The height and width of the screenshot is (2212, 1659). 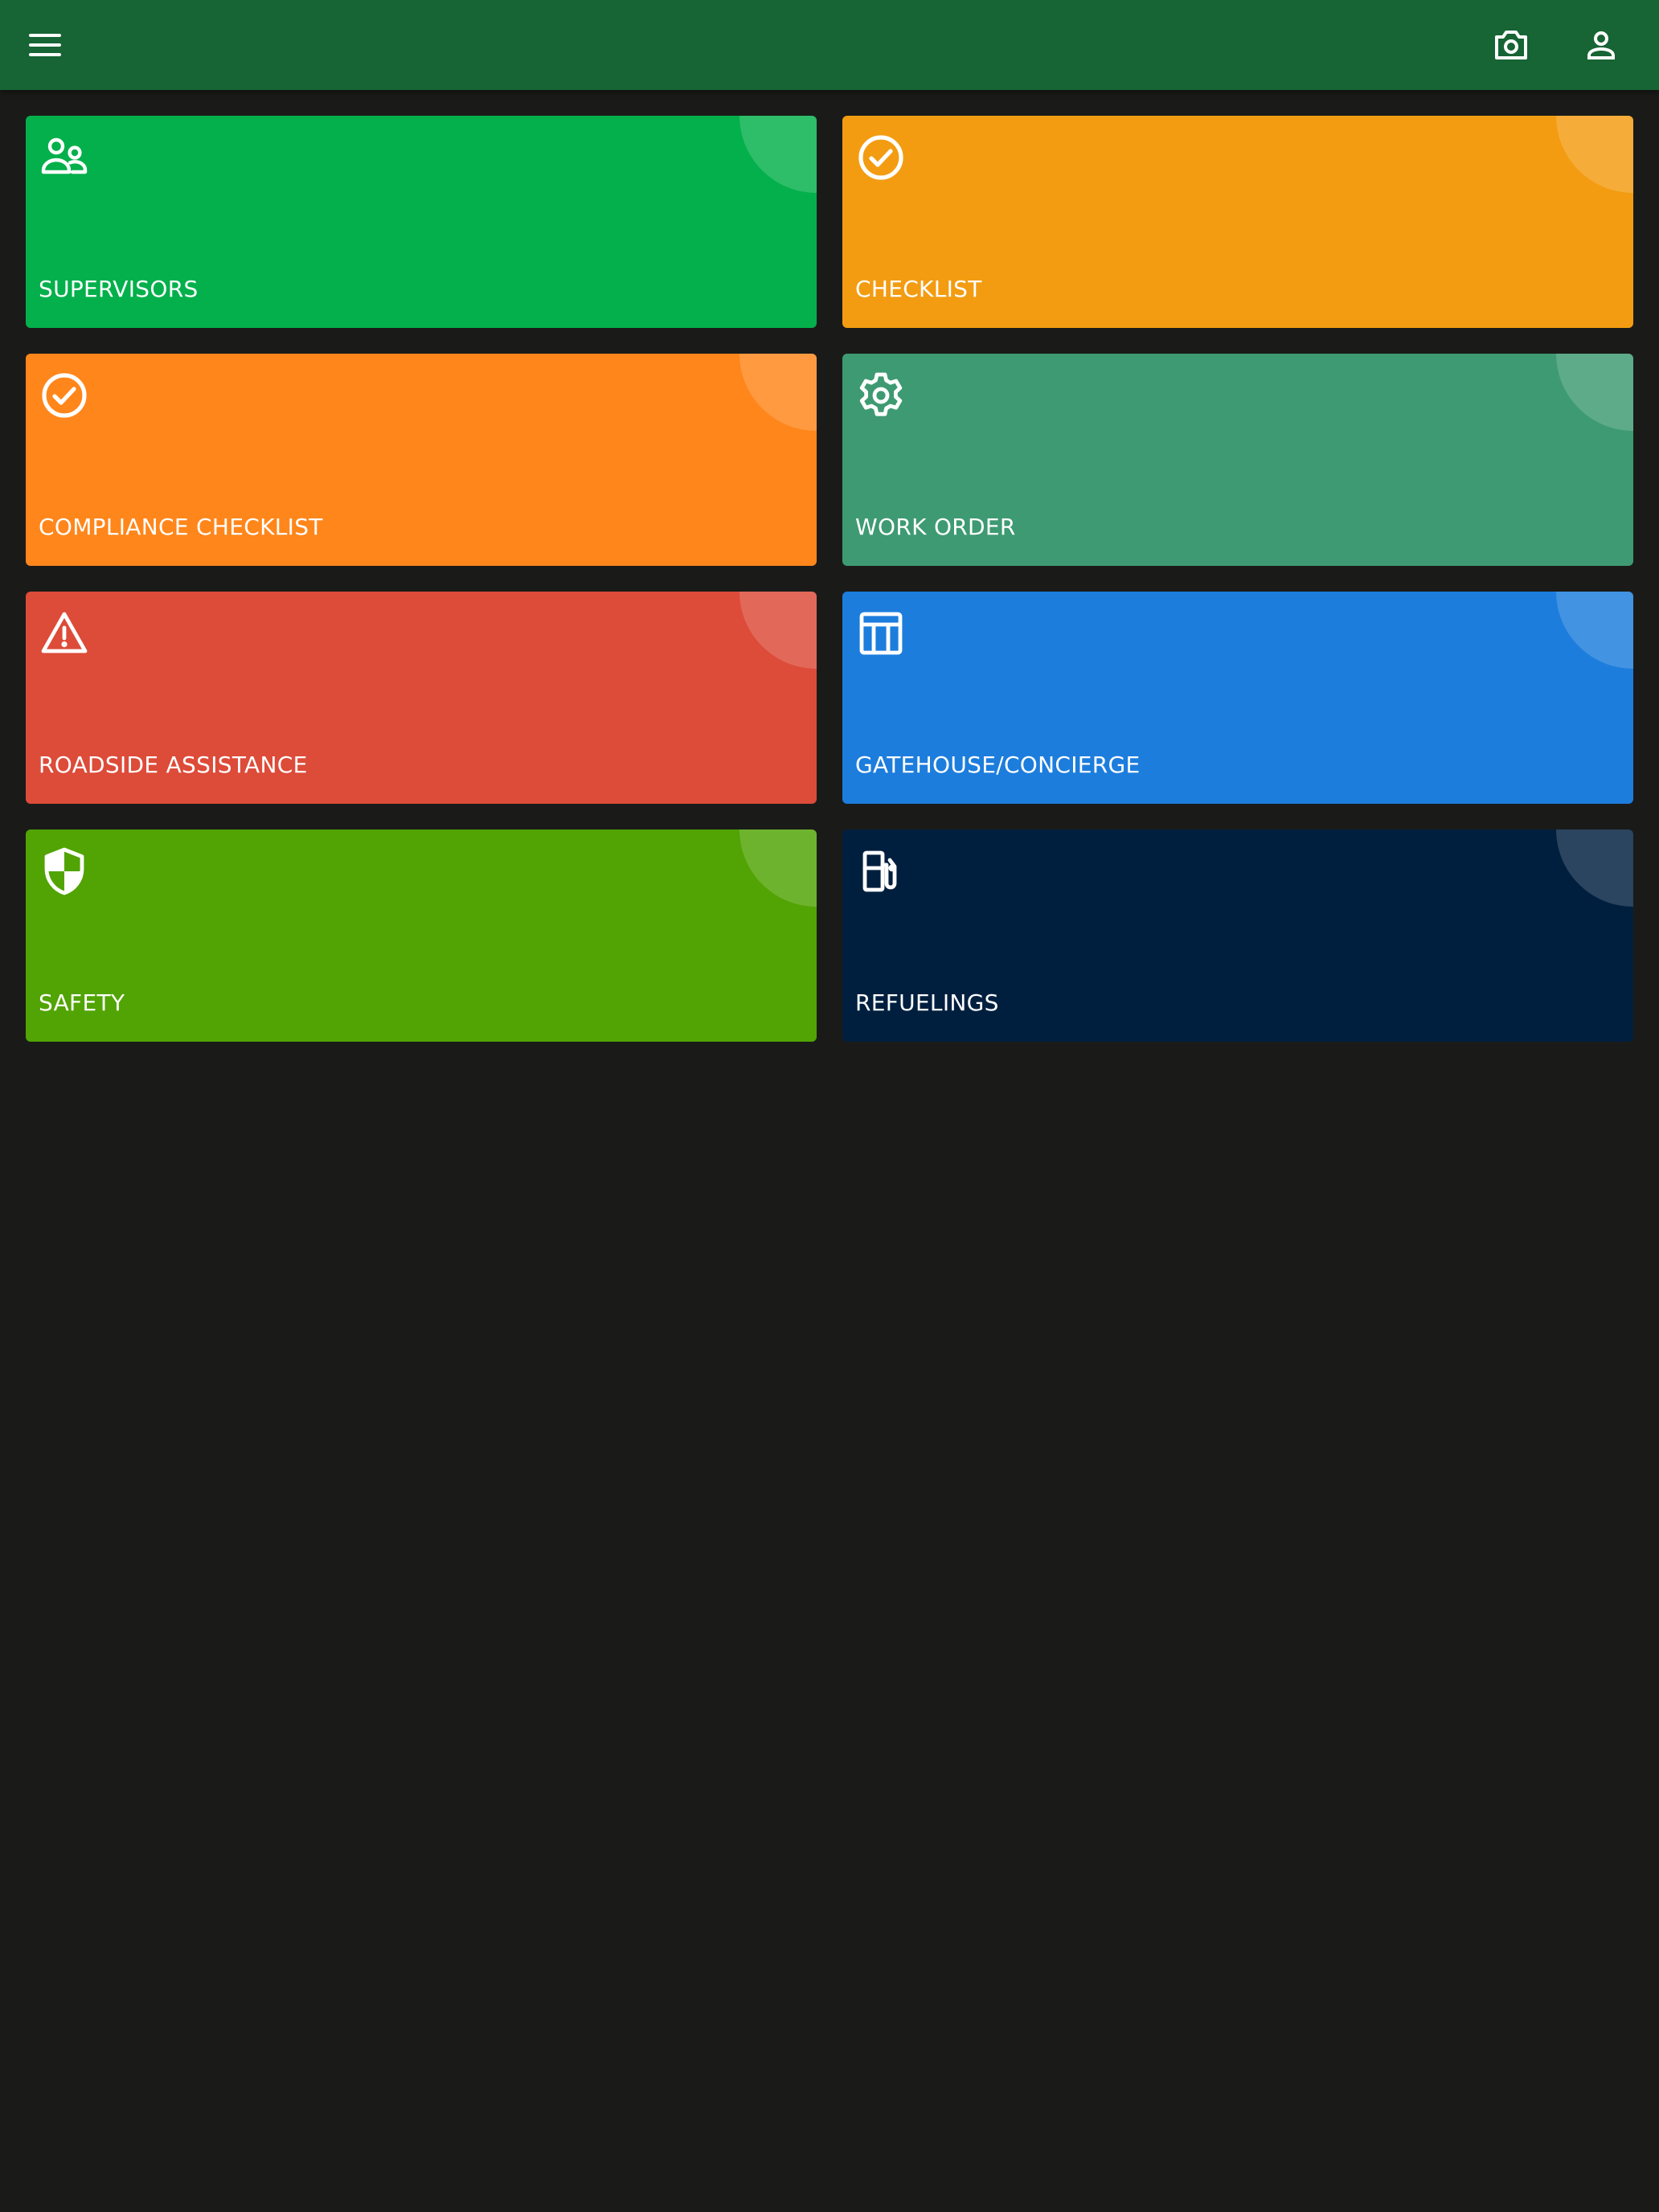 I want to click on menu-button, so click(x=45, y=45).